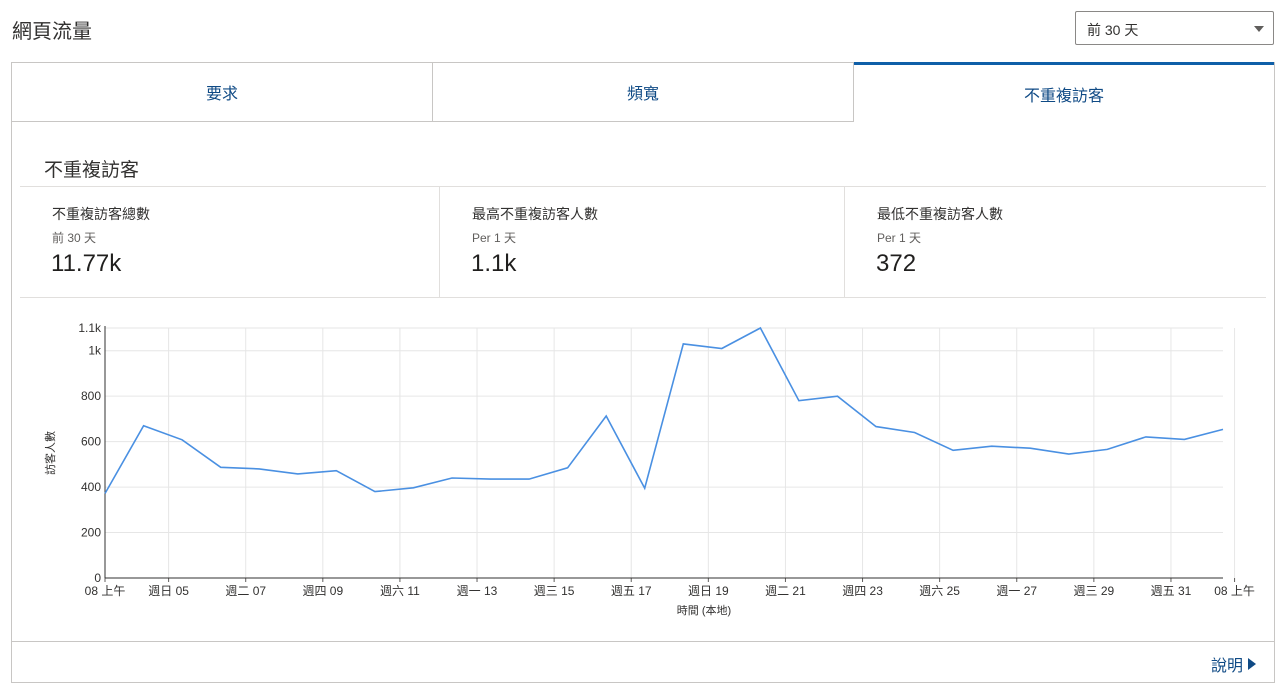 This screenshot has width=1283, height=684. Describe the element at coordinates (97, 578) in the screenshot. I see `y-tick-label: 0` at that location.